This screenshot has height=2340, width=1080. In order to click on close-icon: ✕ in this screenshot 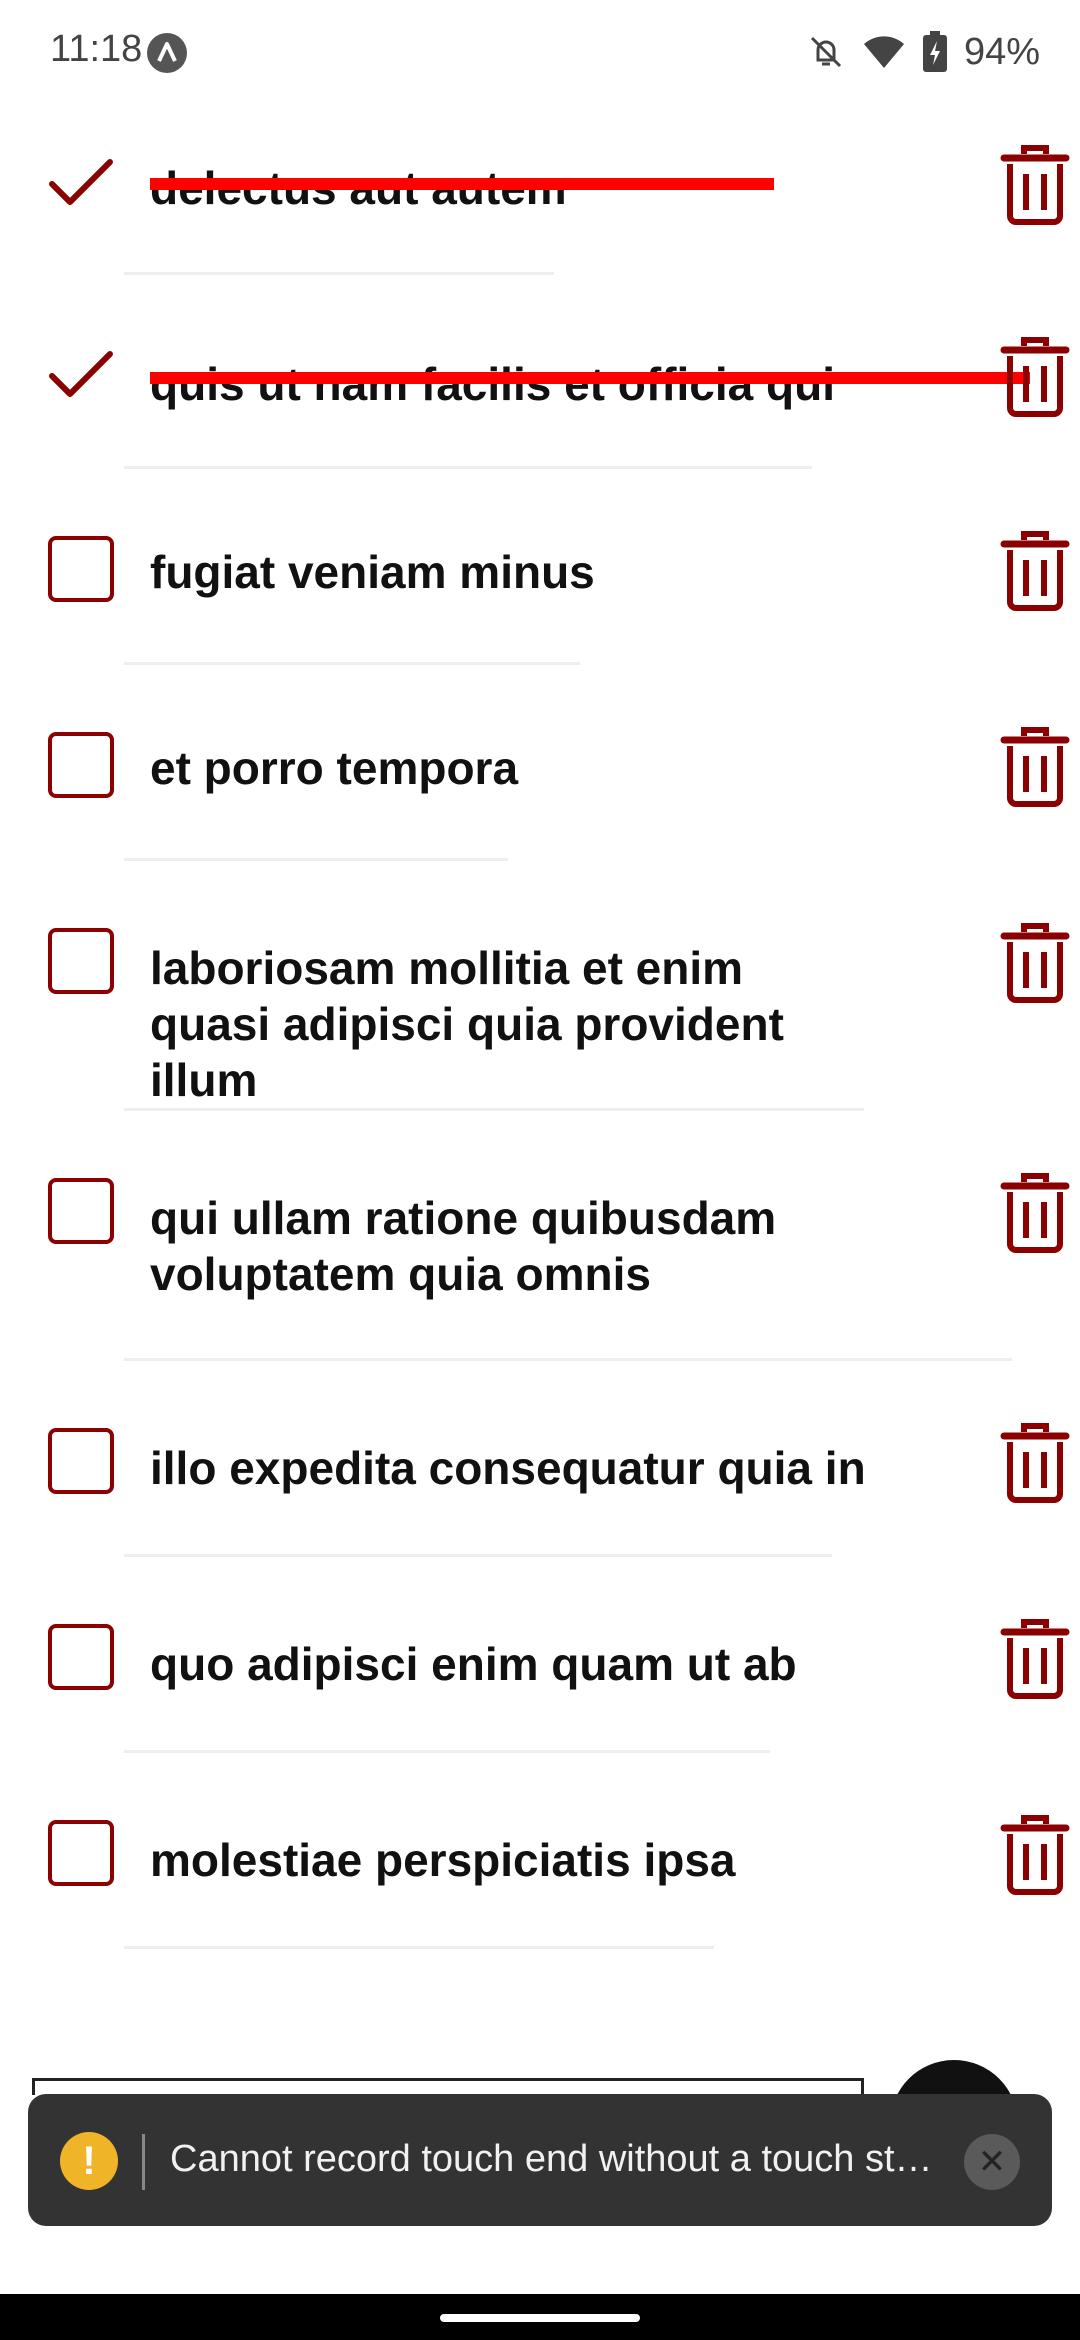, I will do `click(992, 2162)`.